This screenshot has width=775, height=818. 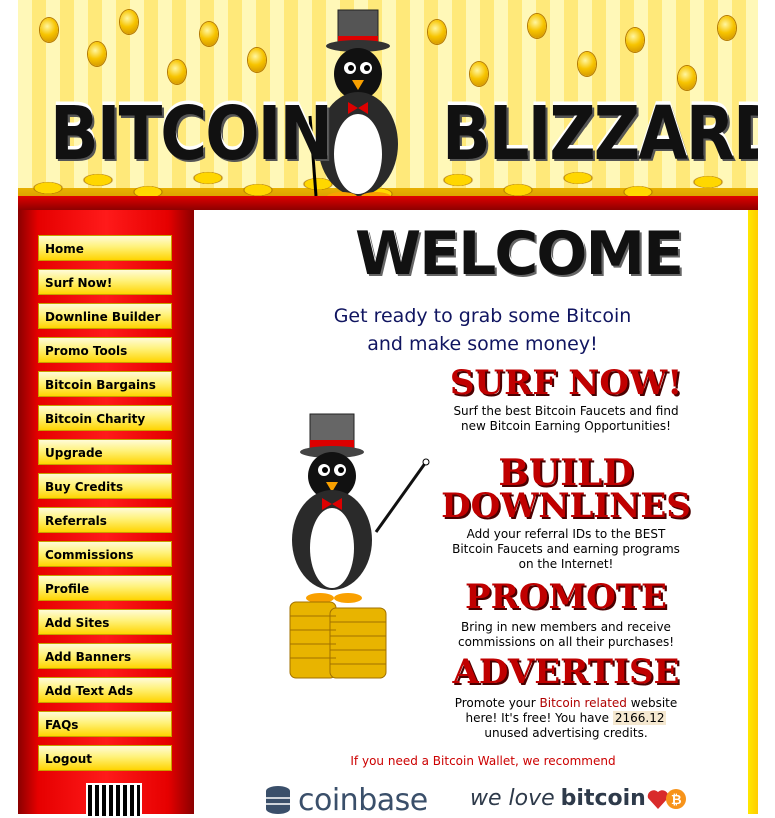 I want to click on we-love-text: we love, so click(x=512, y=798).